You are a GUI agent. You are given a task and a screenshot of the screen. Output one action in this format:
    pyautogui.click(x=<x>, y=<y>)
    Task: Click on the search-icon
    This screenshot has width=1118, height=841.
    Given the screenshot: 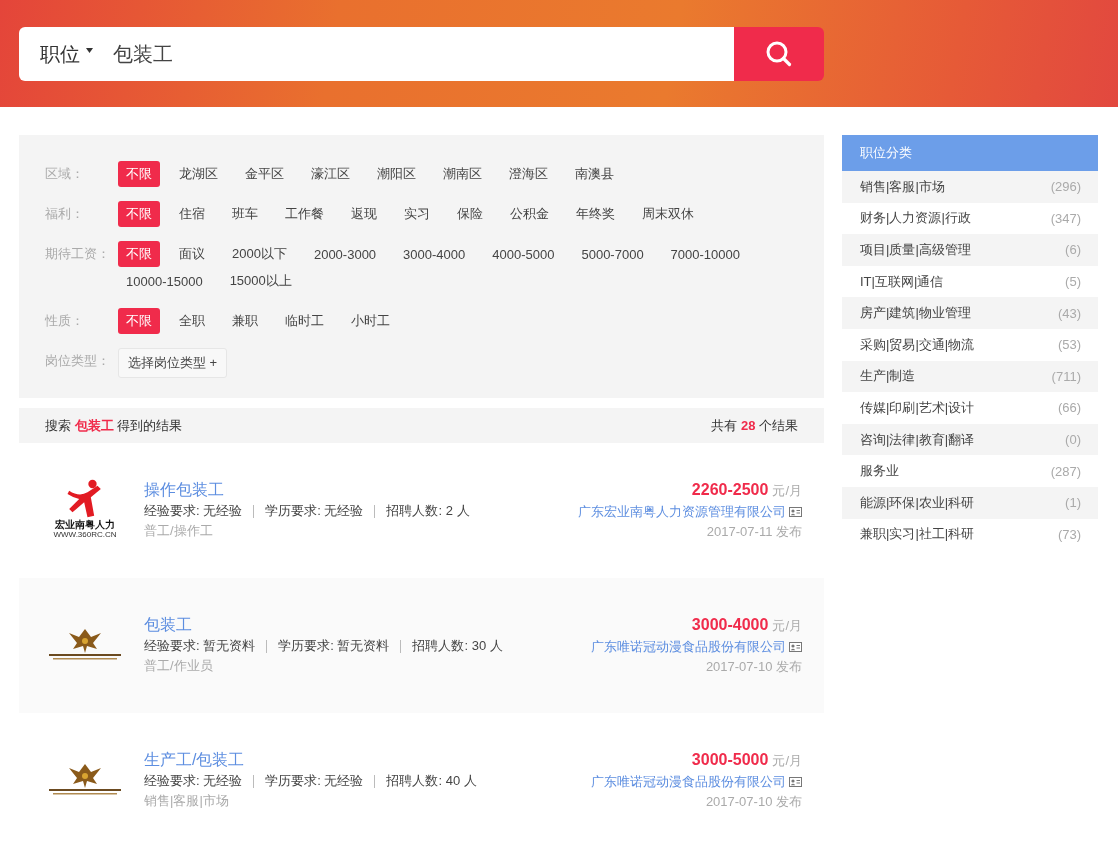 What is the action you would take?
    pyautogui.click(x=779, y=54)
    